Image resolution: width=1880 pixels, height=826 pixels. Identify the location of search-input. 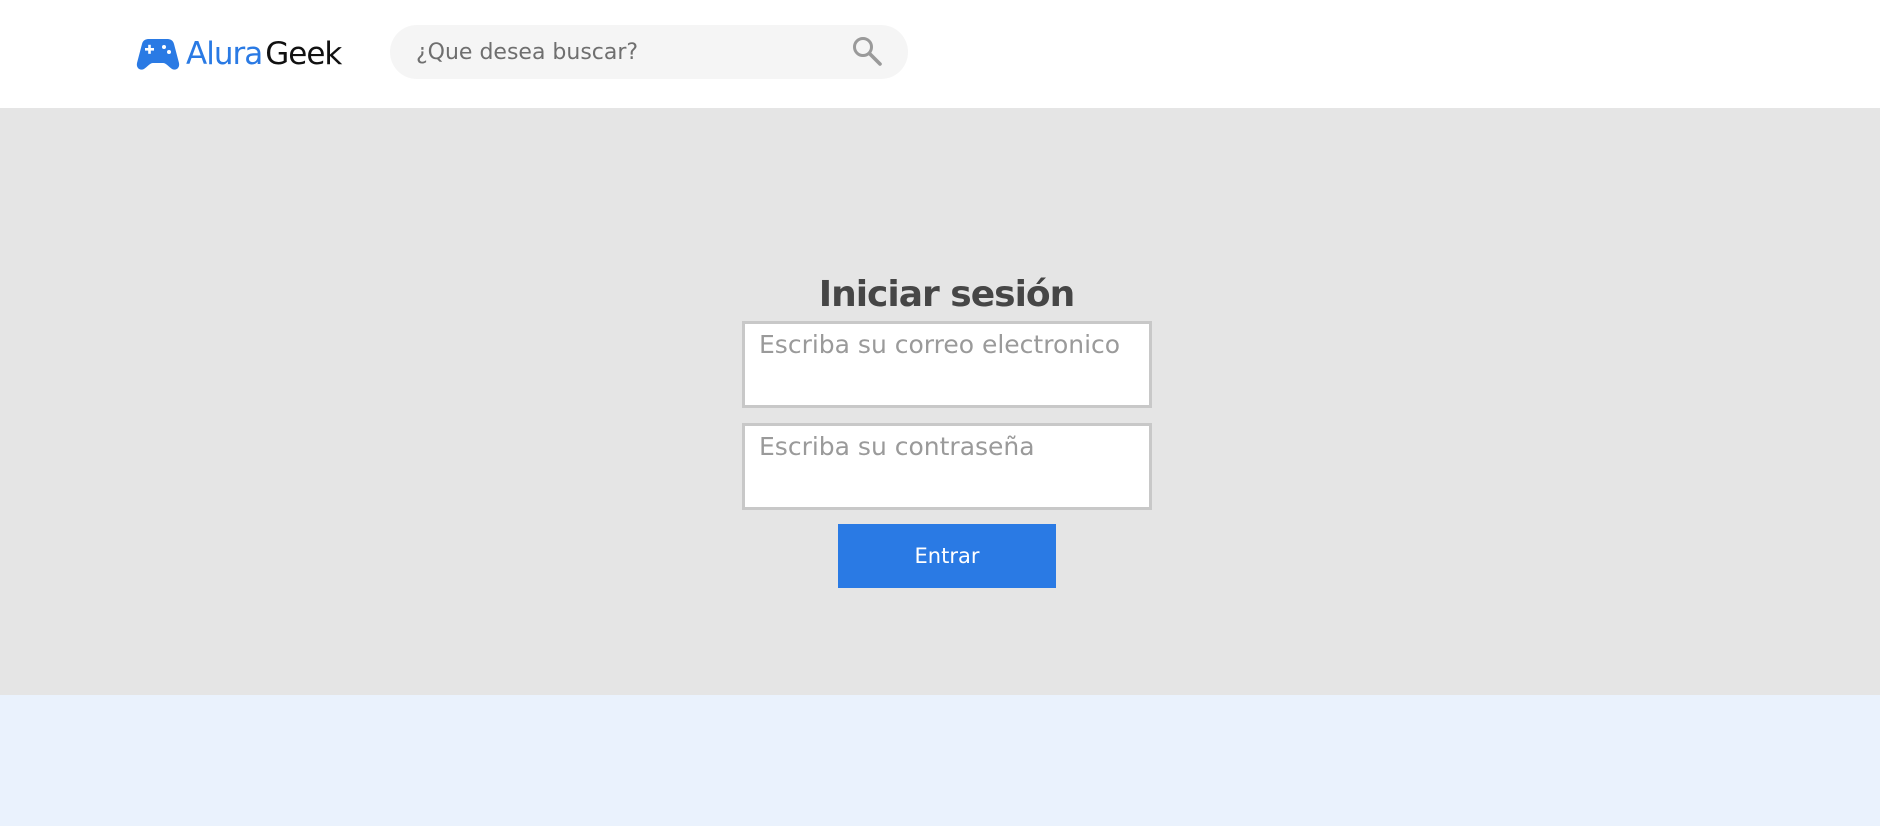
(626, 52).